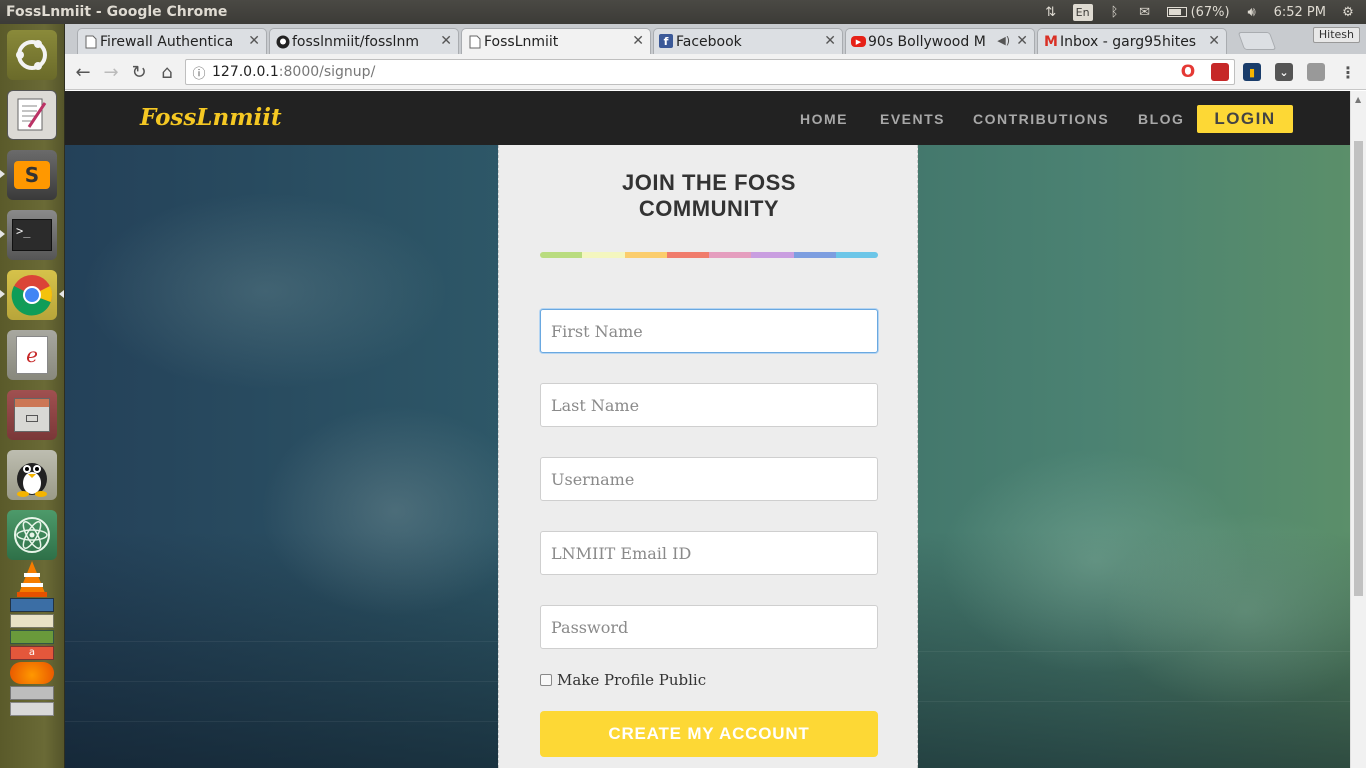  Describe the element at coordinates (32, 355) in the screenshot. I see `launcher-document-viewer-icon: ℯ` at that location.